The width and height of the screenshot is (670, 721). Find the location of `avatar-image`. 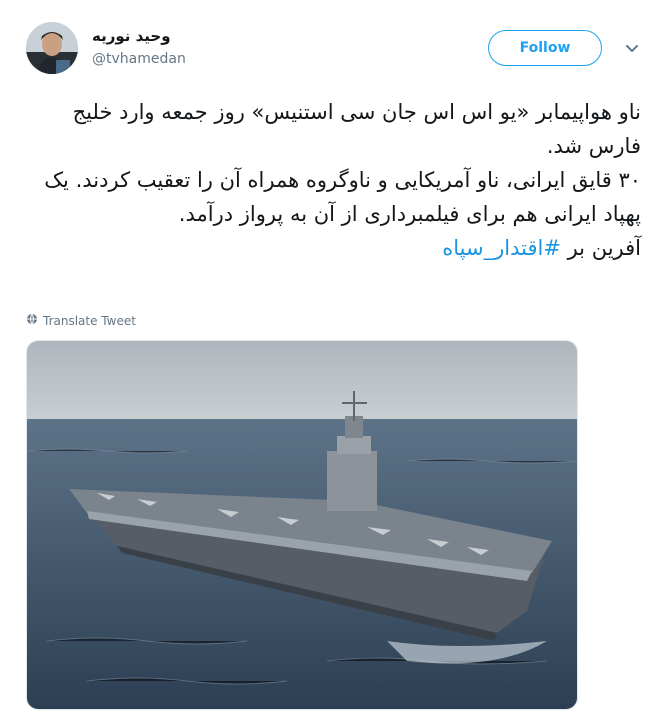

avatar-image is located at coordinates (52, 48).